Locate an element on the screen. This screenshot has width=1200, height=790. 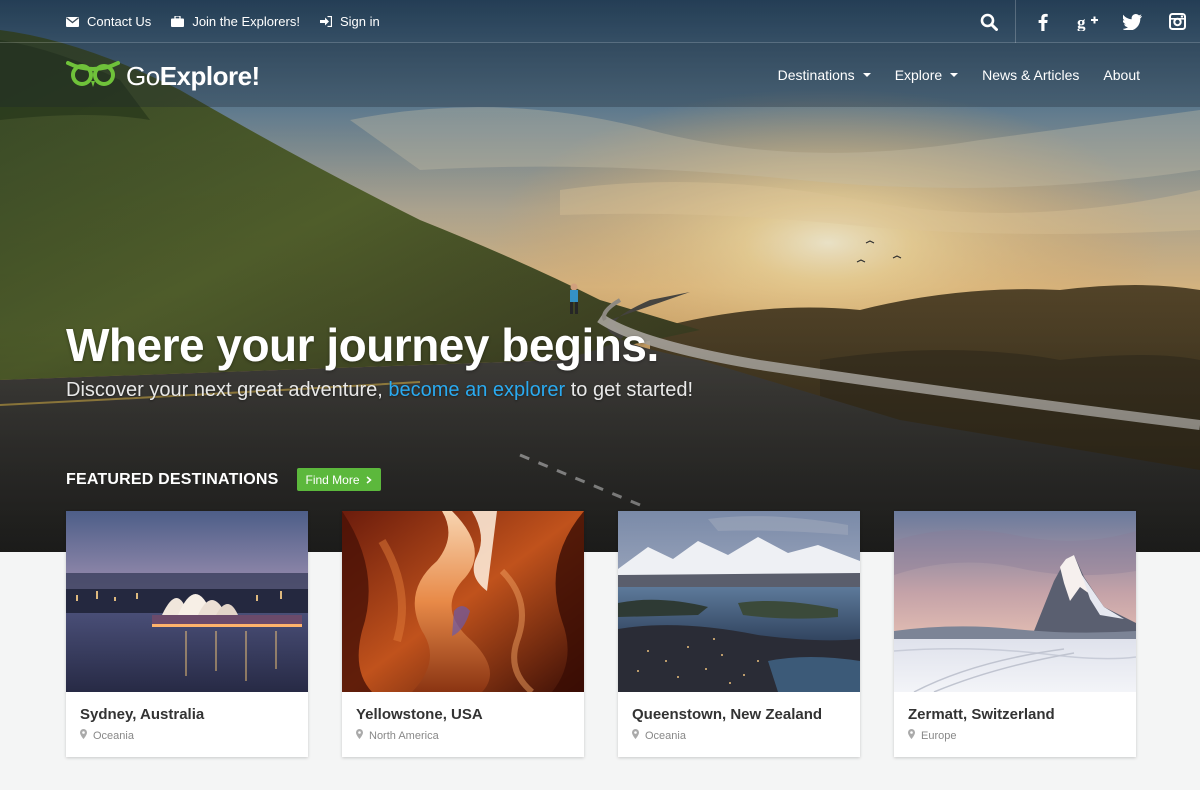
brand-name-part2: Explore! is located at coordinates (210, 76).